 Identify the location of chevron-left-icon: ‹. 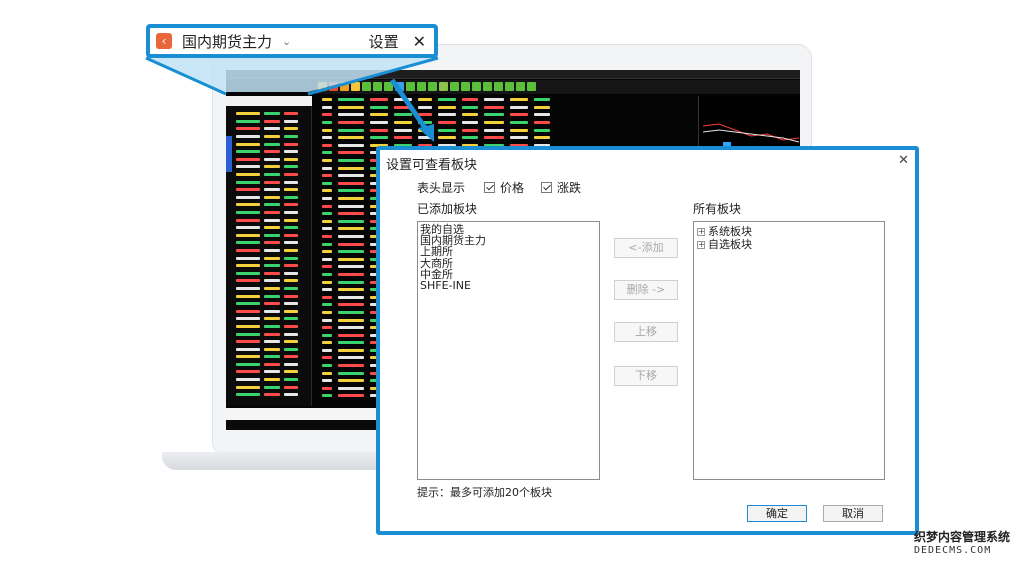
(164, 41).